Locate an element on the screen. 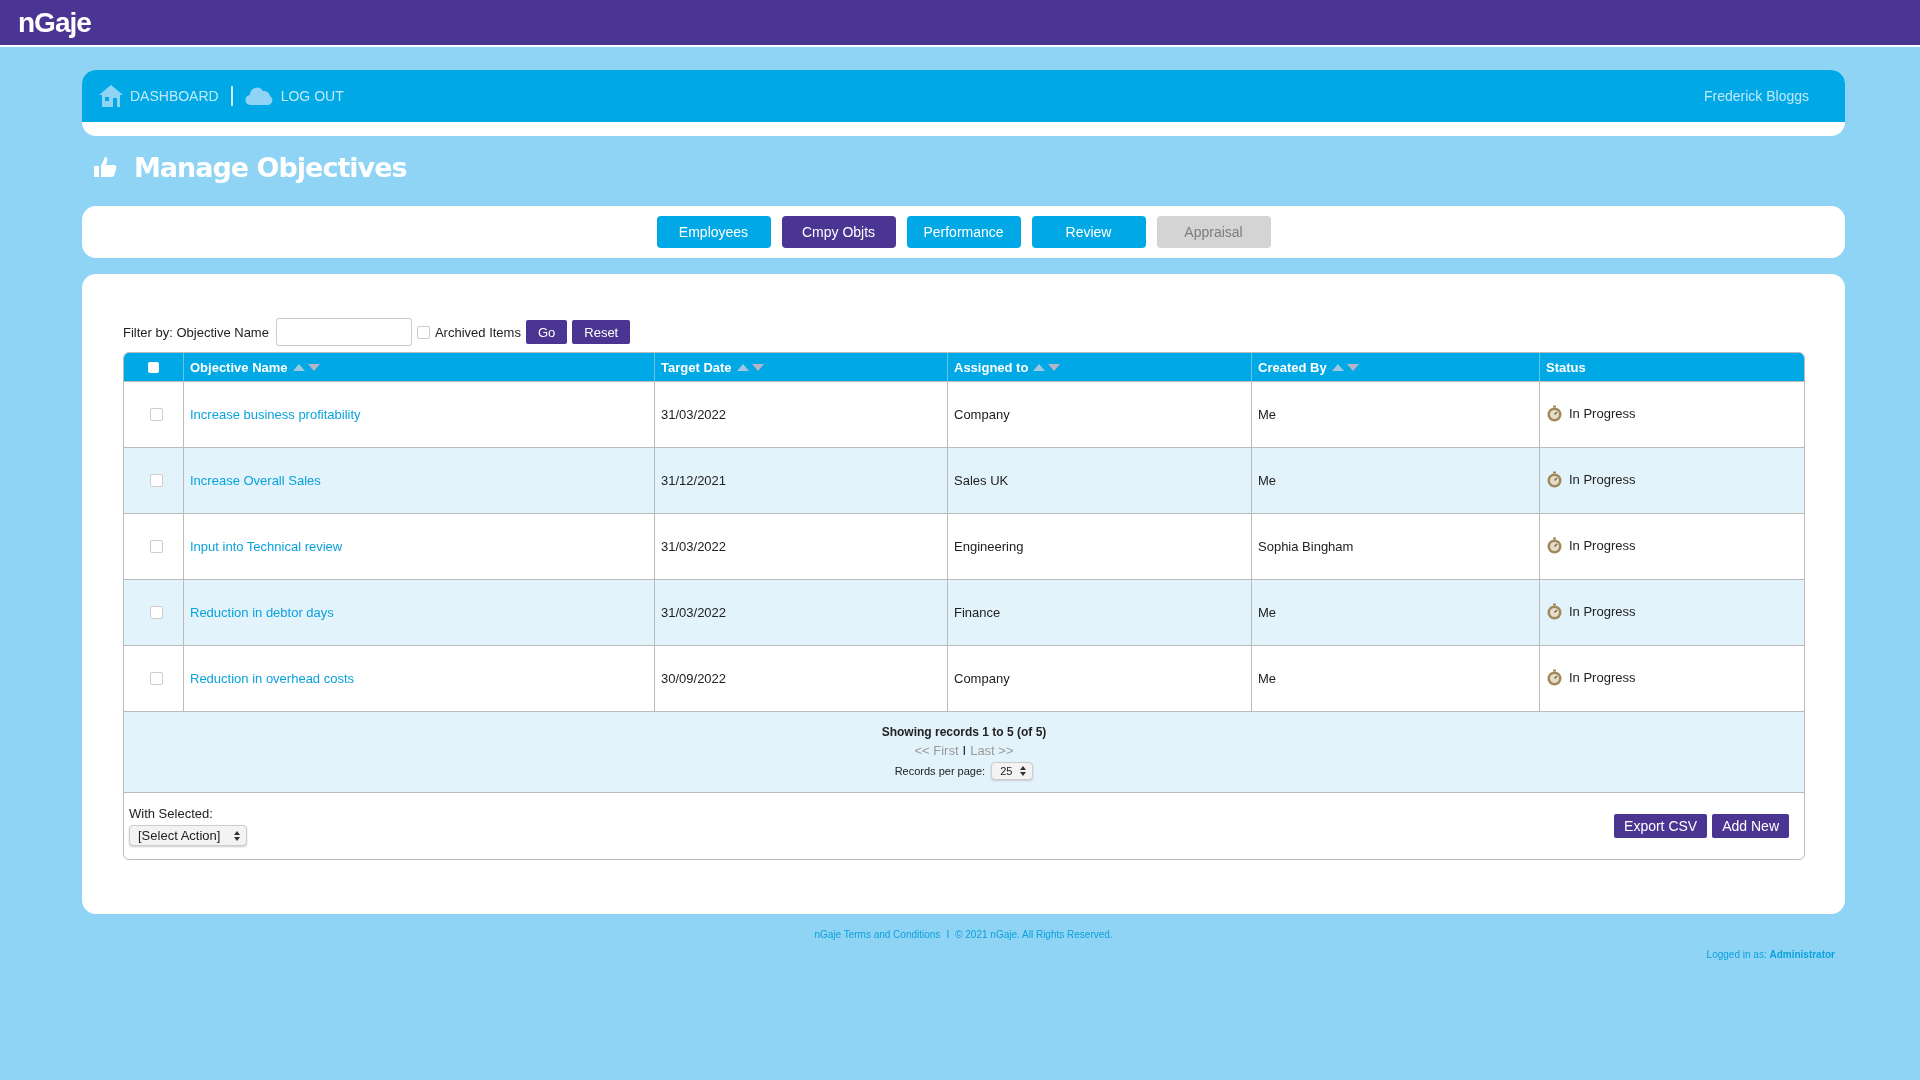  page-title: Manage Objectives is located at coordinates (270, 167).